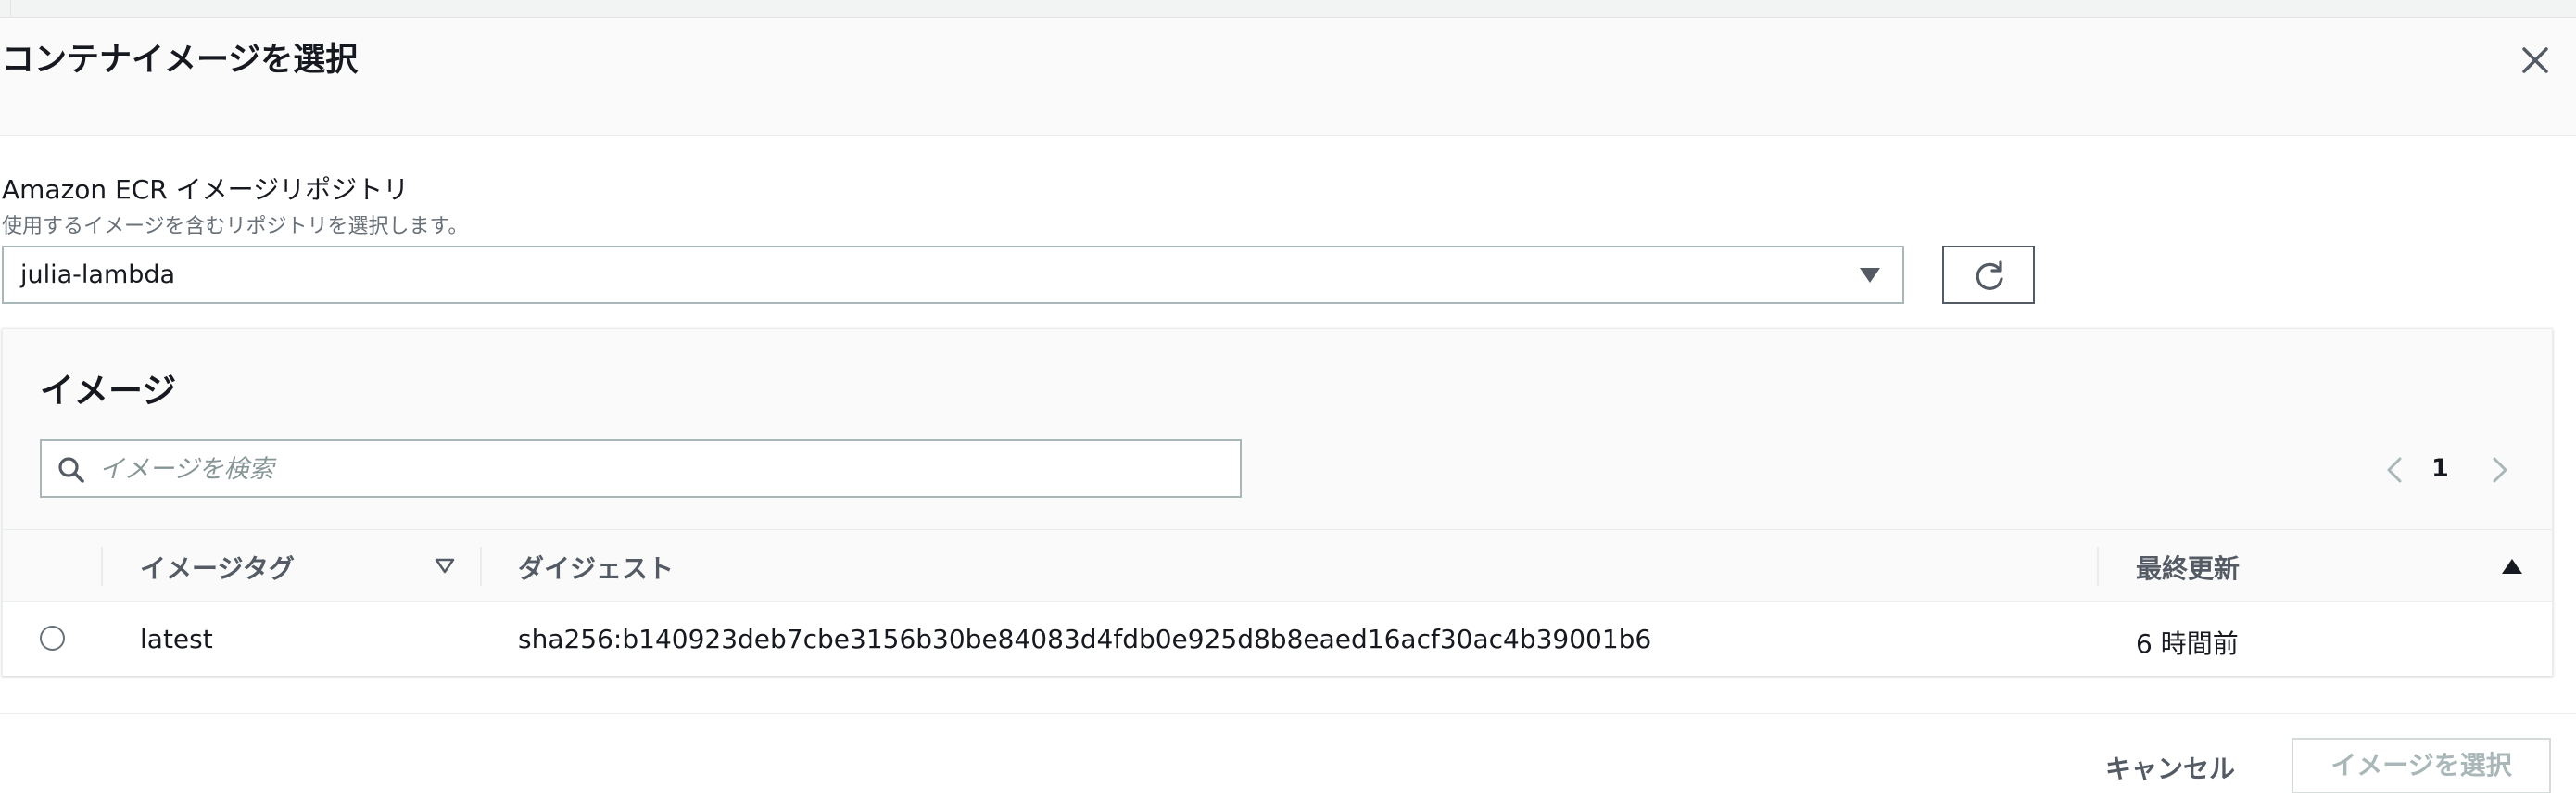 The width and height of the screenshot is (2576, 799). I want to click on sort-caret-up-icon, so click(2512, 567).